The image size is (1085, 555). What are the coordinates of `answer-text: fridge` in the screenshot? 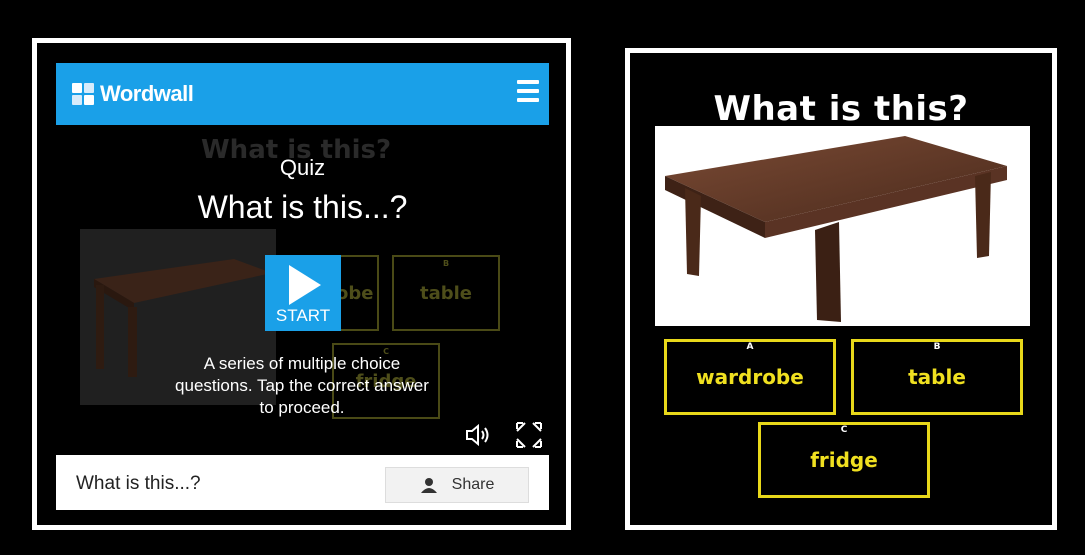 It's located at (844, 460).